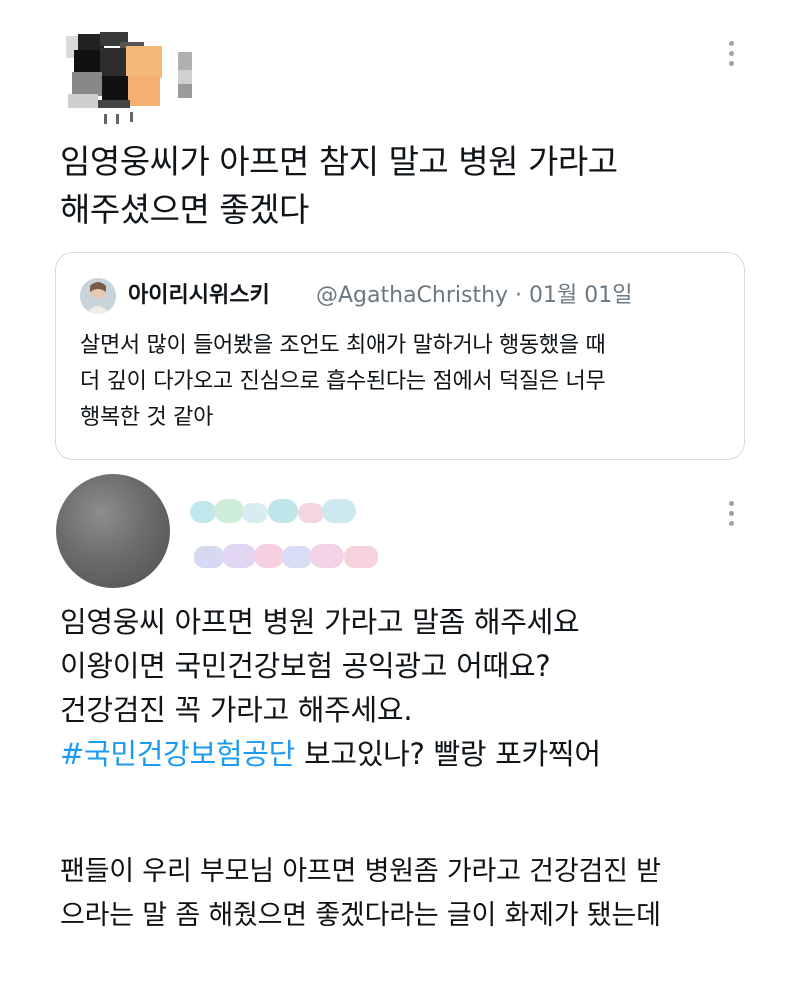 The image size is (800, 984). Describe the element at coordinates (343, 345) in the screenshot. I see `quote-text-line: 살면서 많이 들어봤을 조언도 최애가 말하거나 행동했을 때` at that location.